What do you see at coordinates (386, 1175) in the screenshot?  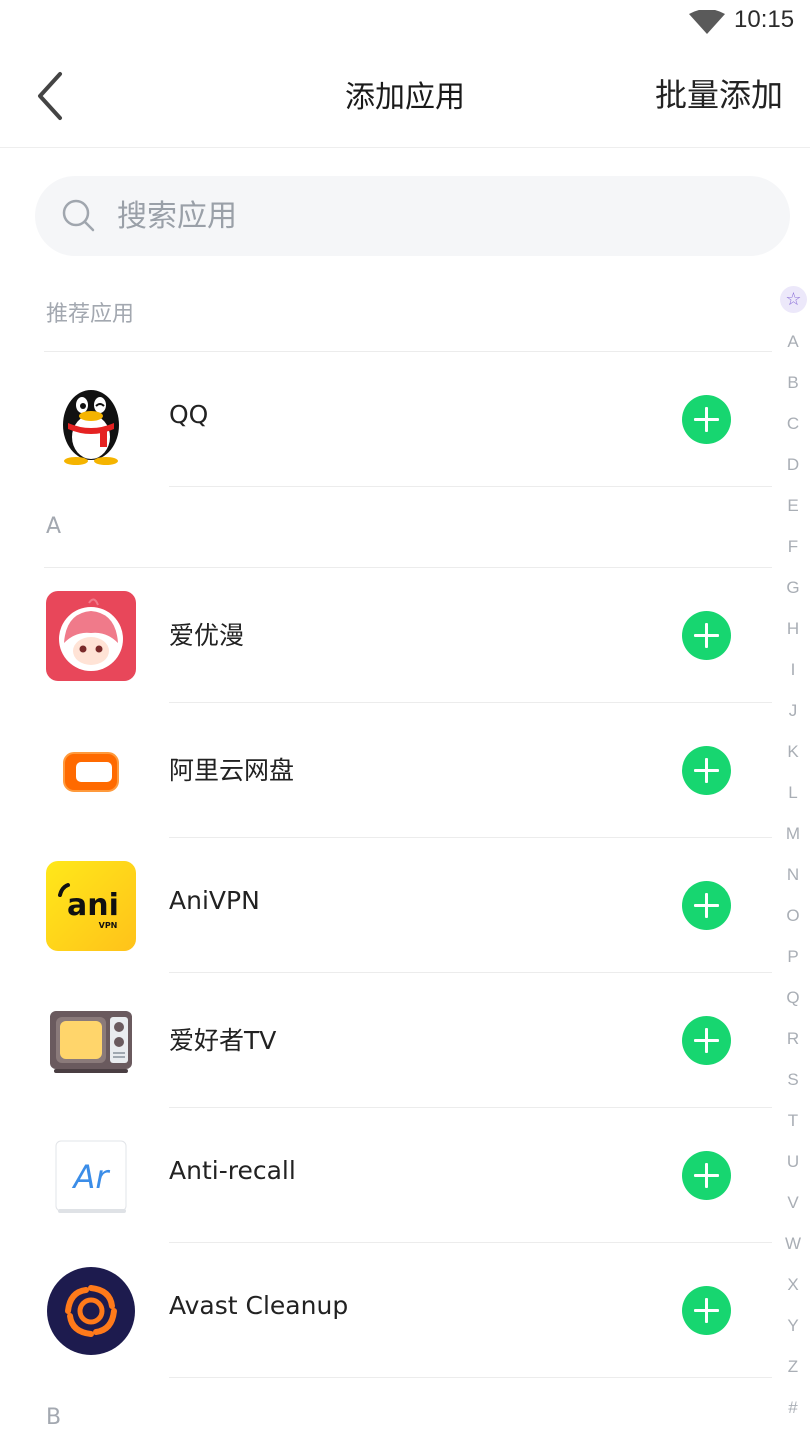 I see `app-row-anti-recall: Ar Anti-recall` at bounding box center [386, 1175].